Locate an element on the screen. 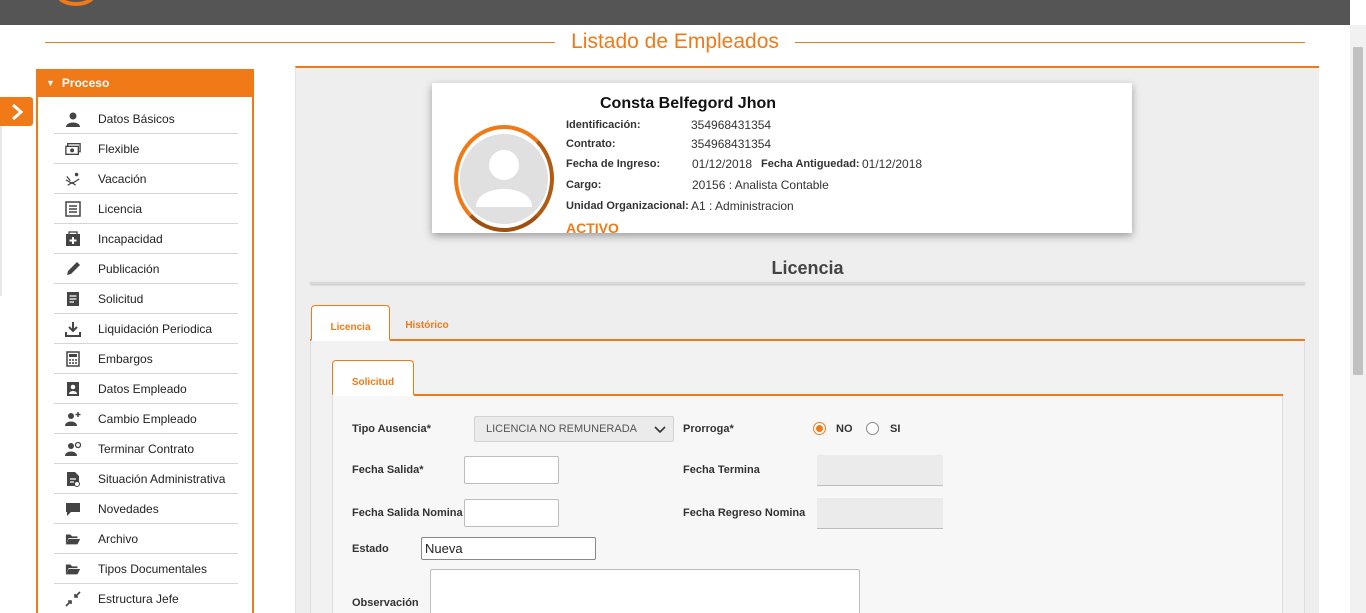 The image size is (1366, 613). section-divider is located at coordinates (807, 283).